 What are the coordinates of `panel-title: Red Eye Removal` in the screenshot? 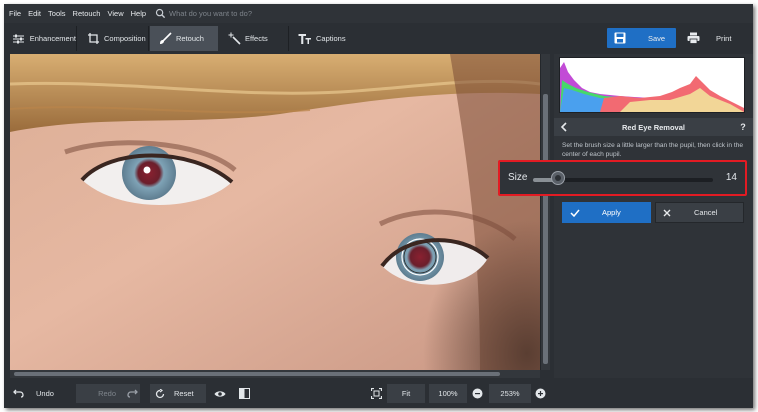 It's located at (653, 127).